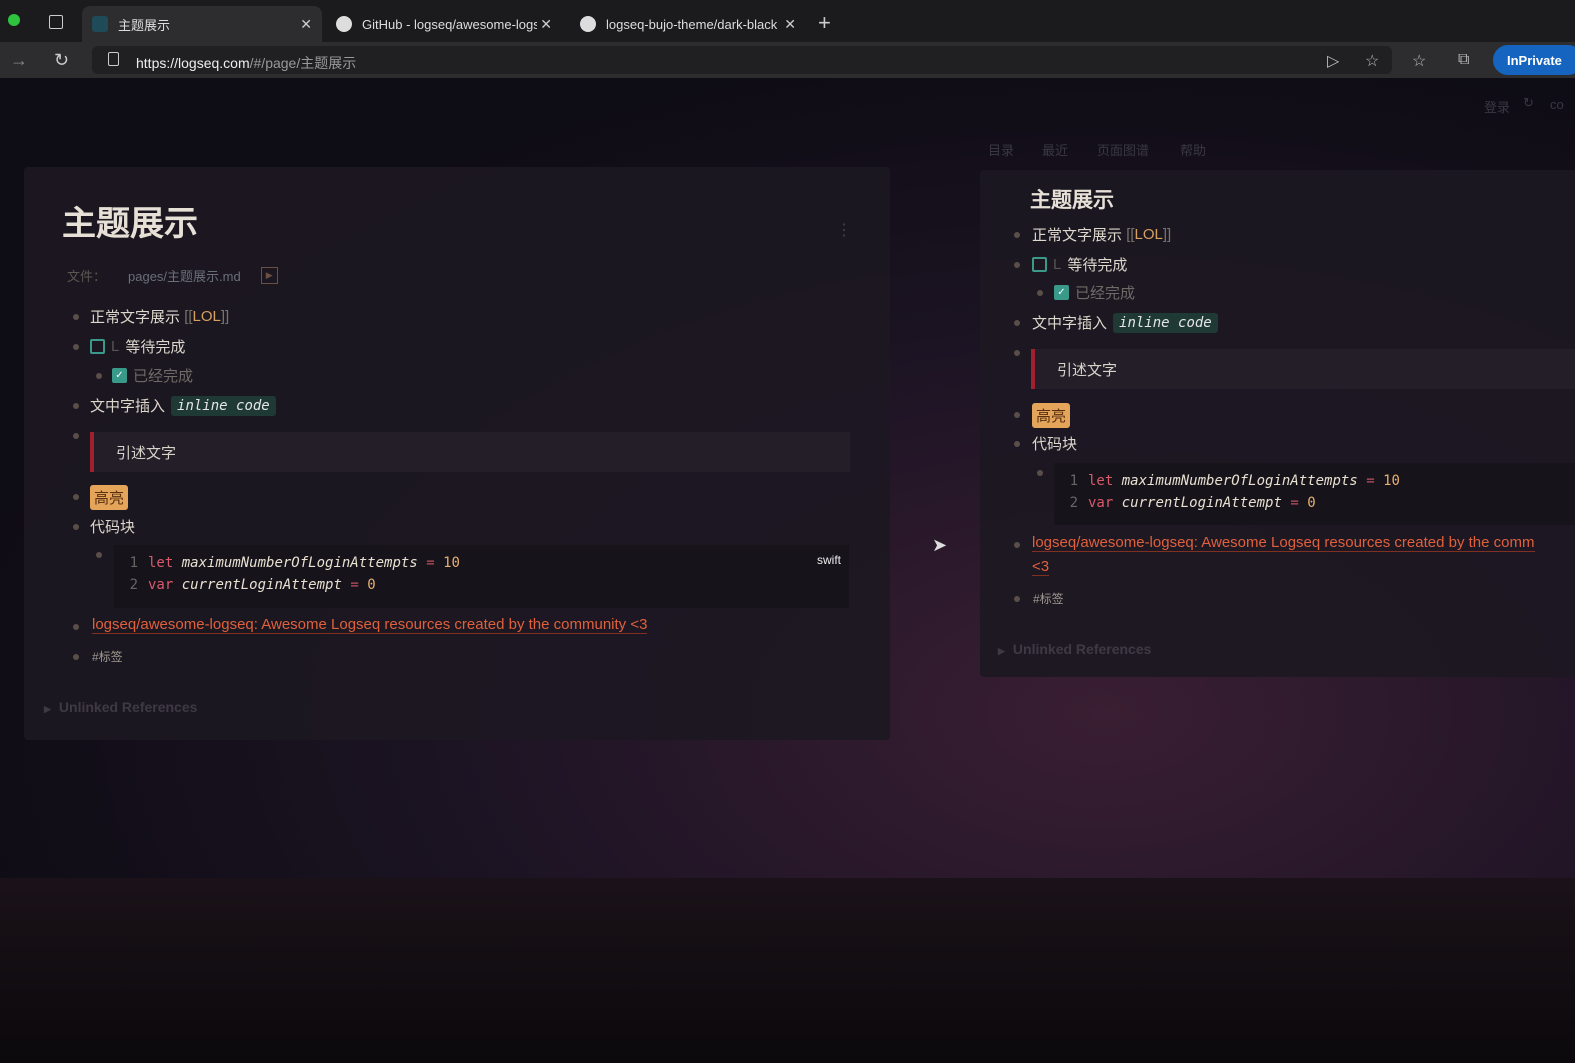  What do you see at coordinates (1074, 649) in the screenshot?
I see `sidebar-unlinked-references-toggle: ▶ Unlinked References` at bounding box center [1074, 649].